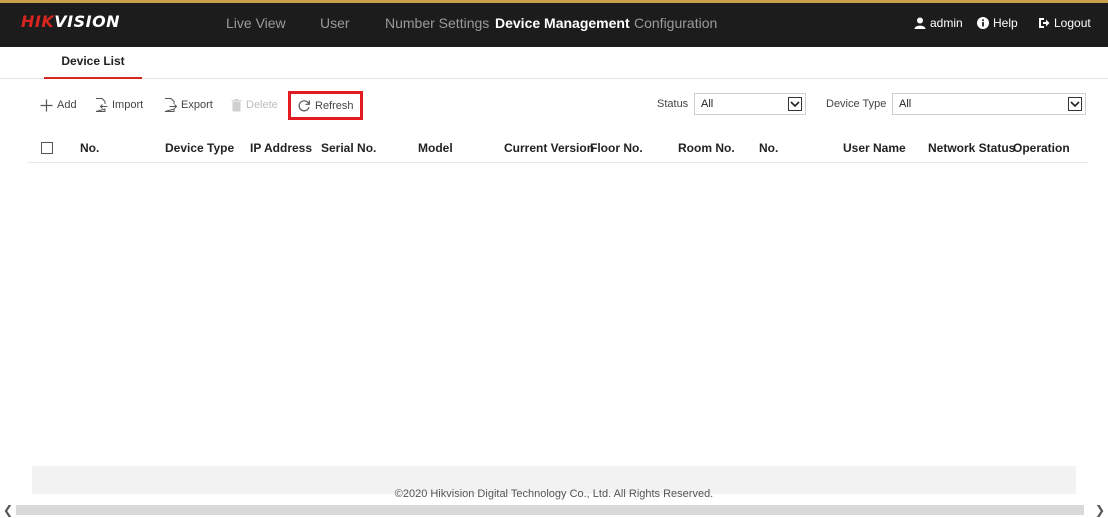 The height and width of the screenshot is (518, 1108). What do you see at coordinates (304, 105) in the screenshot?
I see `refresh-icon` at bounding box center [304, 105].